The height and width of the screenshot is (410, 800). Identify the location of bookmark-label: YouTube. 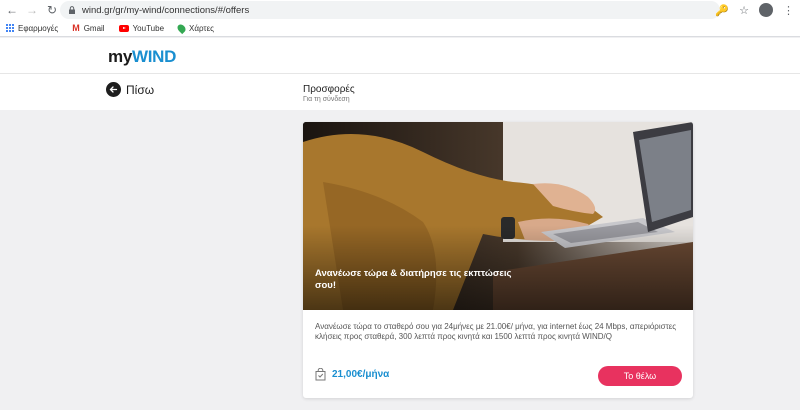
(148, 28).